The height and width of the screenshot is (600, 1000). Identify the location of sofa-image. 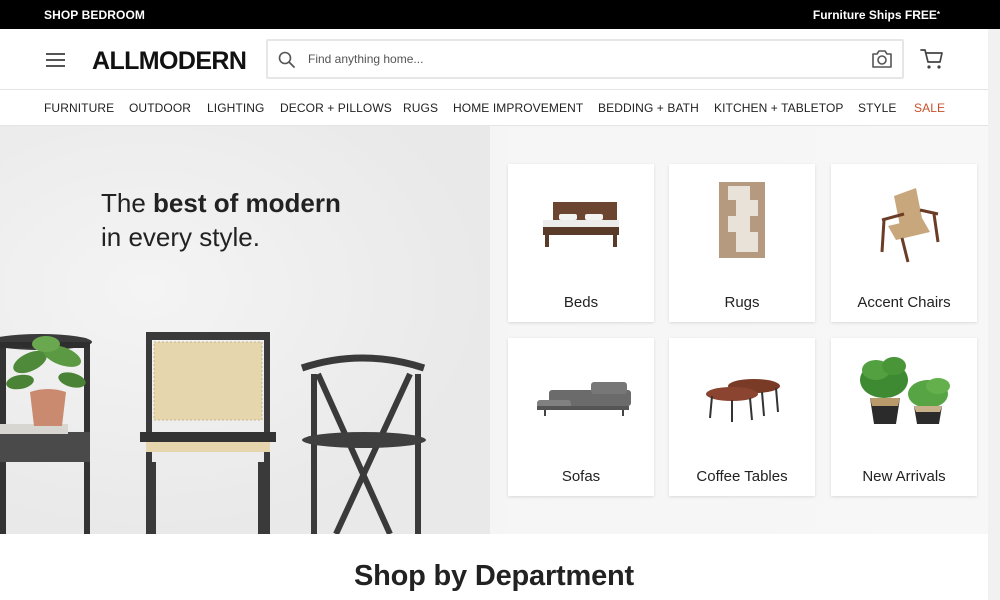
(584, 399).